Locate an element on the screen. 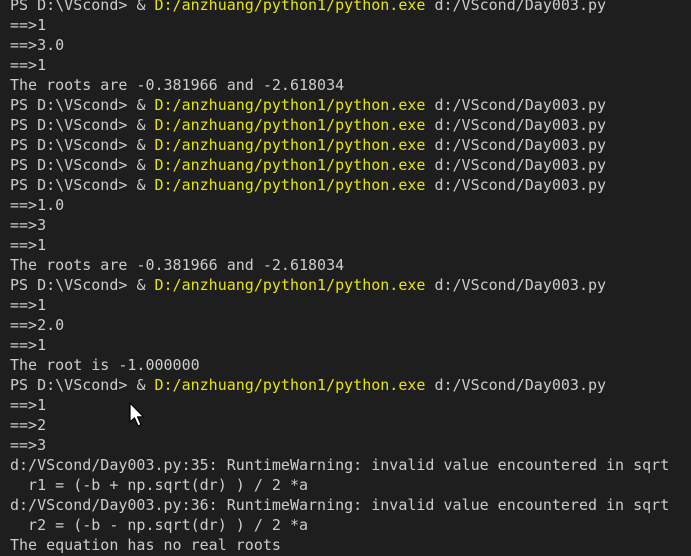 The image size is (691, 556). terminal-output-line: r1 = (-b + np.sqrt(dr) ) / 2 *a is located at coordinates (159, 485).